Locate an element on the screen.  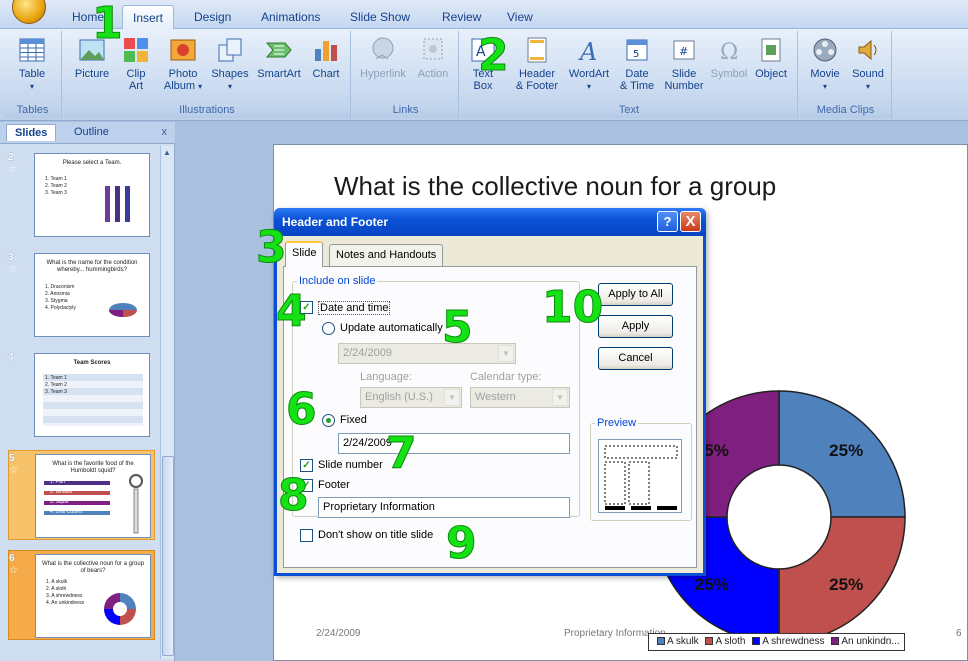
dont-show-title-checkbox is located at coordinates (306, 535).